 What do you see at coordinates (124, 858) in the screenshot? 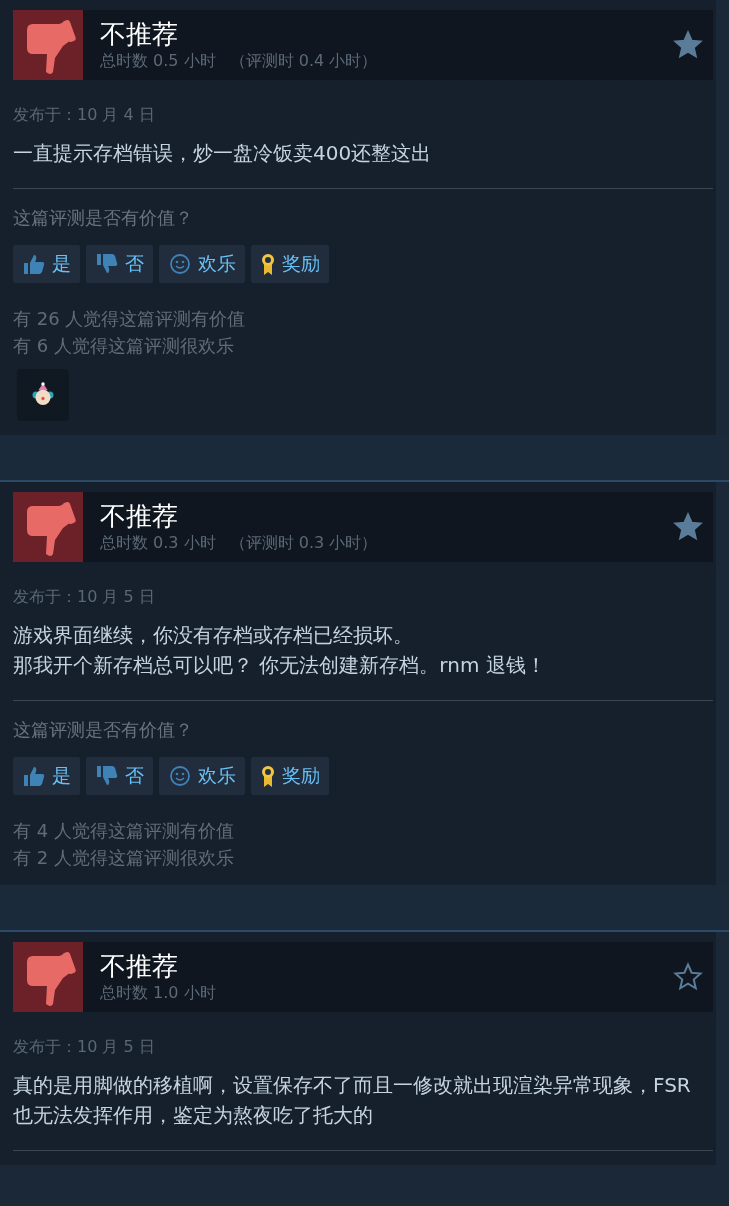
I see `vote-count: 有 2 人觉得这篇评测很欢乐` at bounding box center [124, 858].